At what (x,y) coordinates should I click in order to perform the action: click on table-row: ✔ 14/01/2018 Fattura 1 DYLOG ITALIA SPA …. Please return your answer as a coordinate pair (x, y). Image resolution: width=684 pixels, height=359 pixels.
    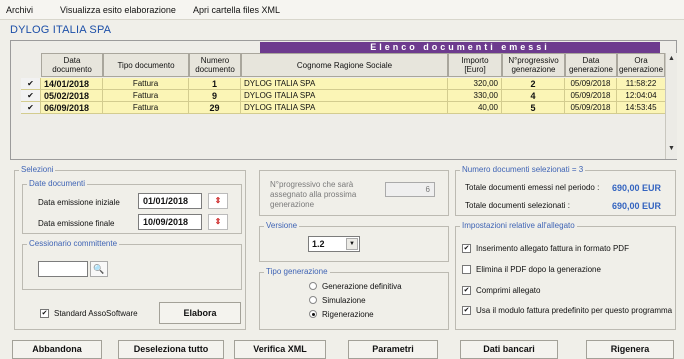
    Looking at the image, I should click on (343, 84).